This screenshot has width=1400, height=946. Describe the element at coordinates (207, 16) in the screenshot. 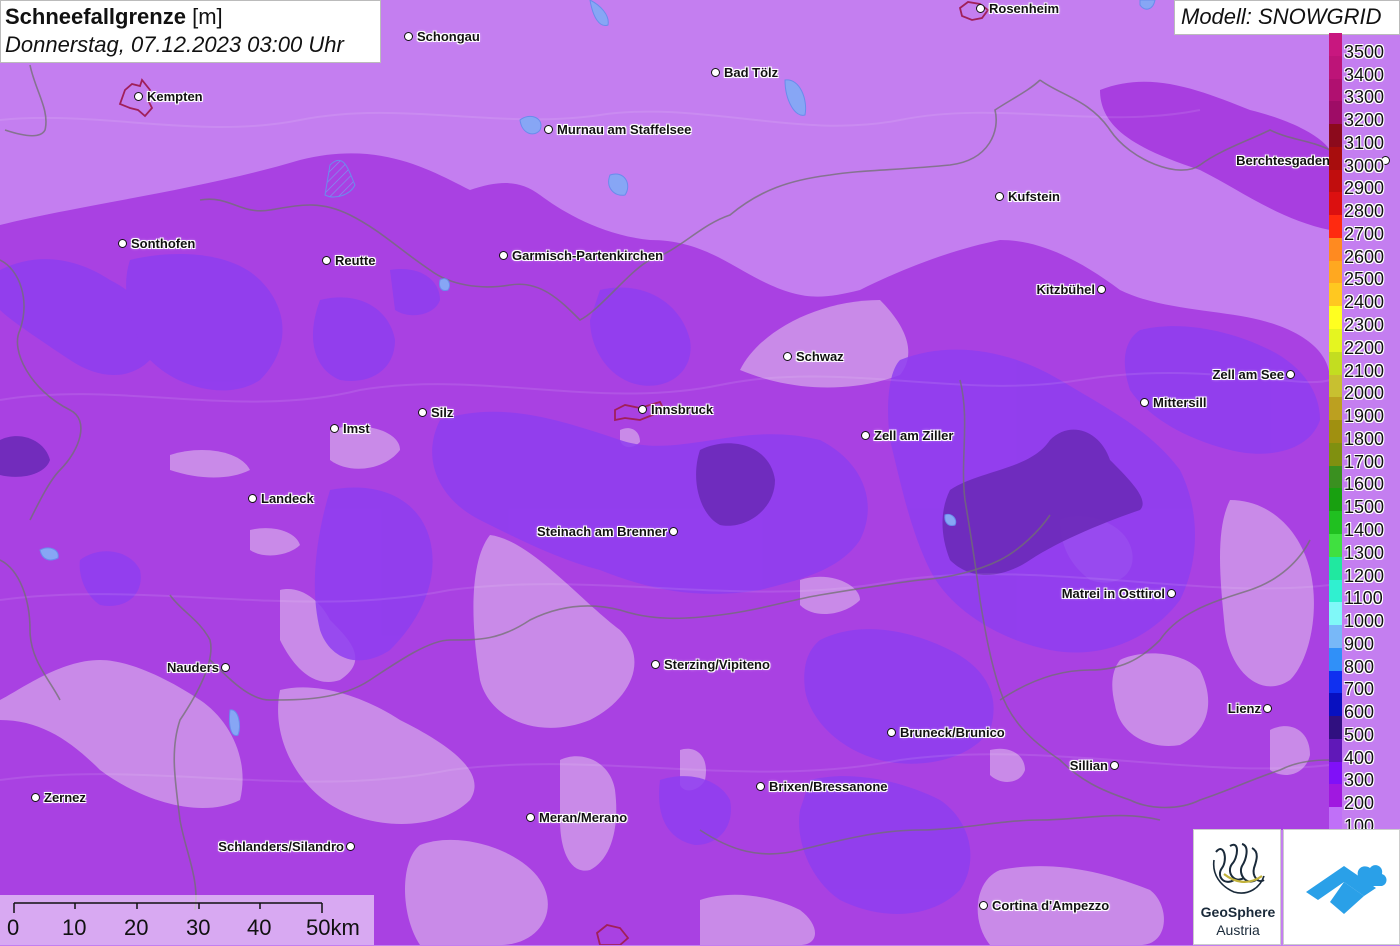

I see `map-title-unit: [m]` at that location.